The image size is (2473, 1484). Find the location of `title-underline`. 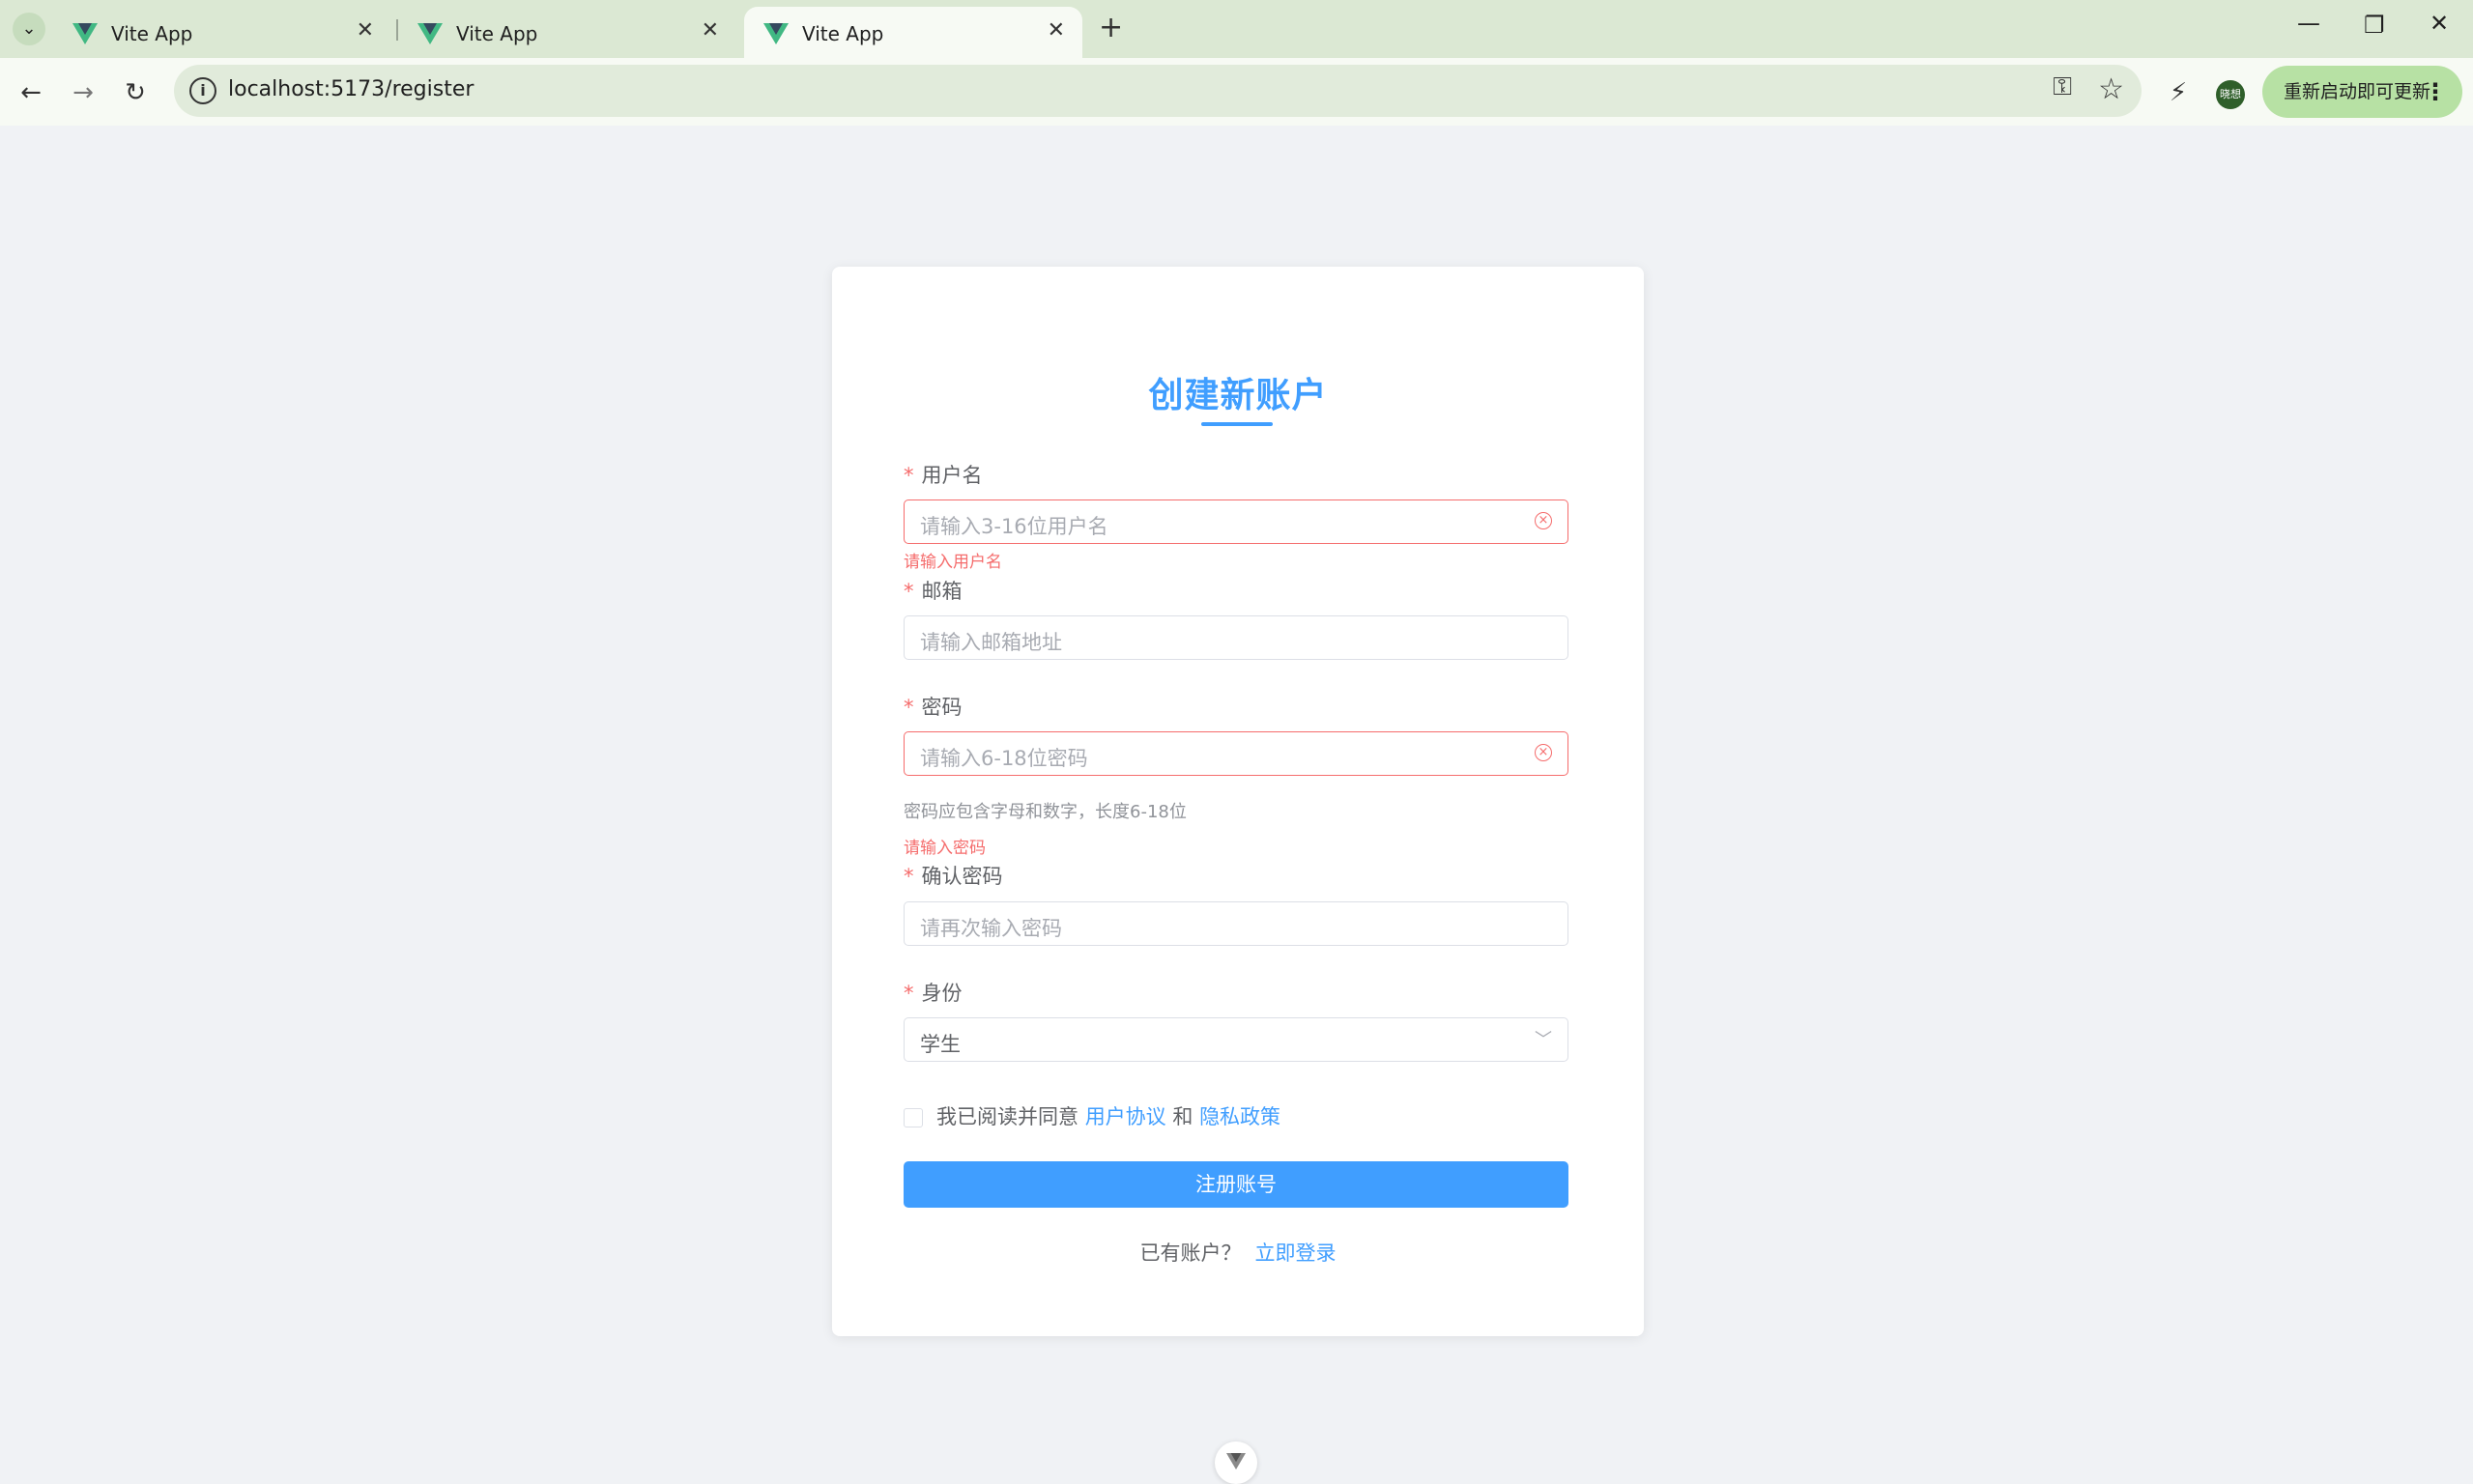

title-underline is located at coordinates (1237, 424).